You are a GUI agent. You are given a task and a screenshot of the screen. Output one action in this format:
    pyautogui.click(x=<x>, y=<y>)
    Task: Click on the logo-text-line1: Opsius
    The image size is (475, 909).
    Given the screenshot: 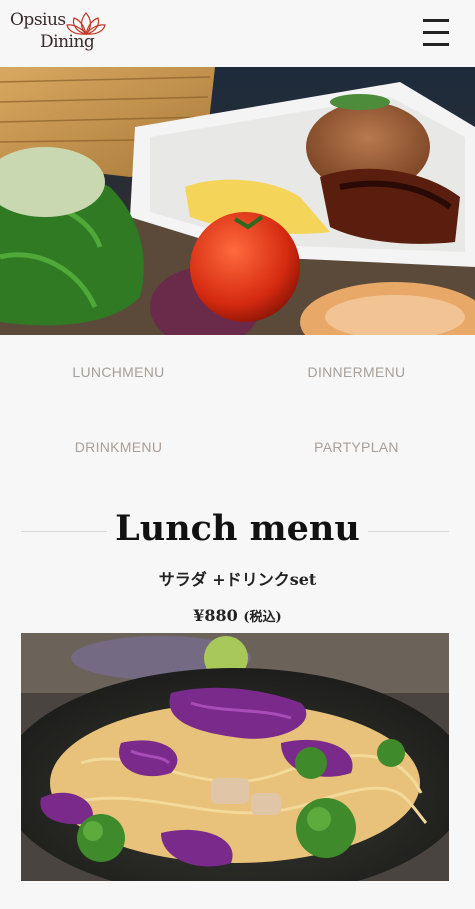 What is the action you would take?
    pyautogui.click(x=38, y=20)
    